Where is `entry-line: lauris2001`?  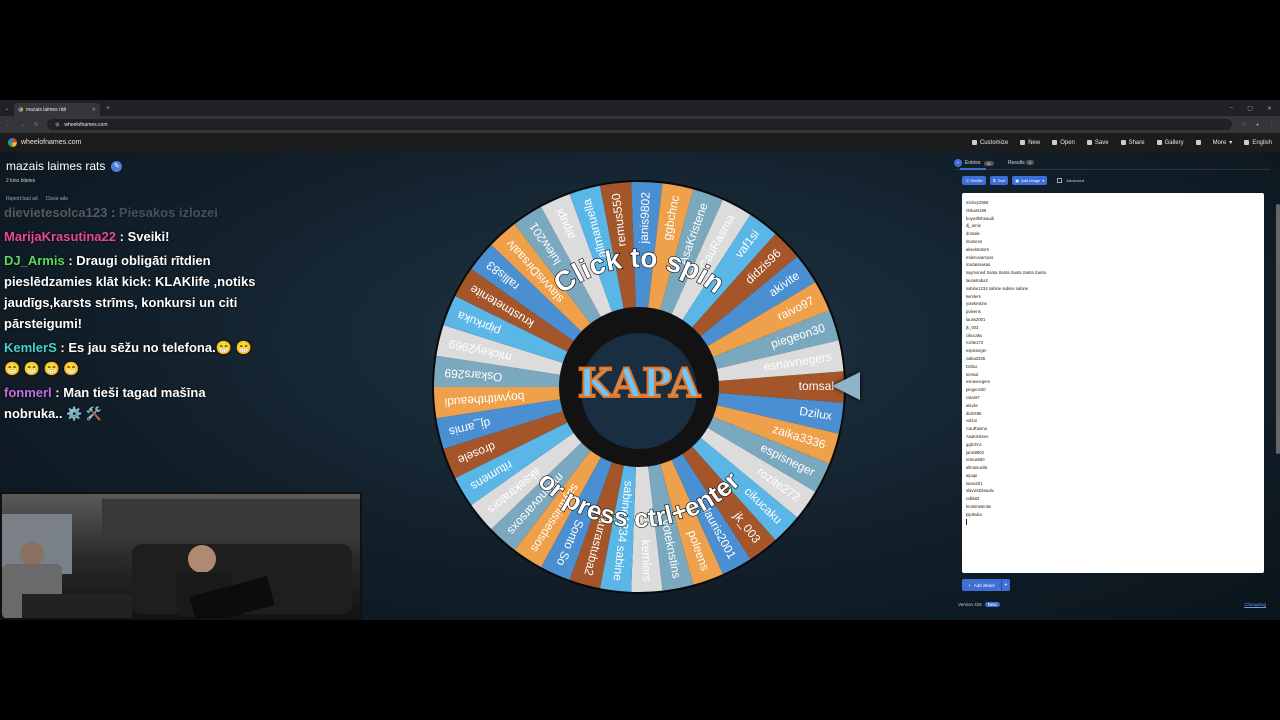 entry-line: lauris2001 is located at coordinates (976, 319).